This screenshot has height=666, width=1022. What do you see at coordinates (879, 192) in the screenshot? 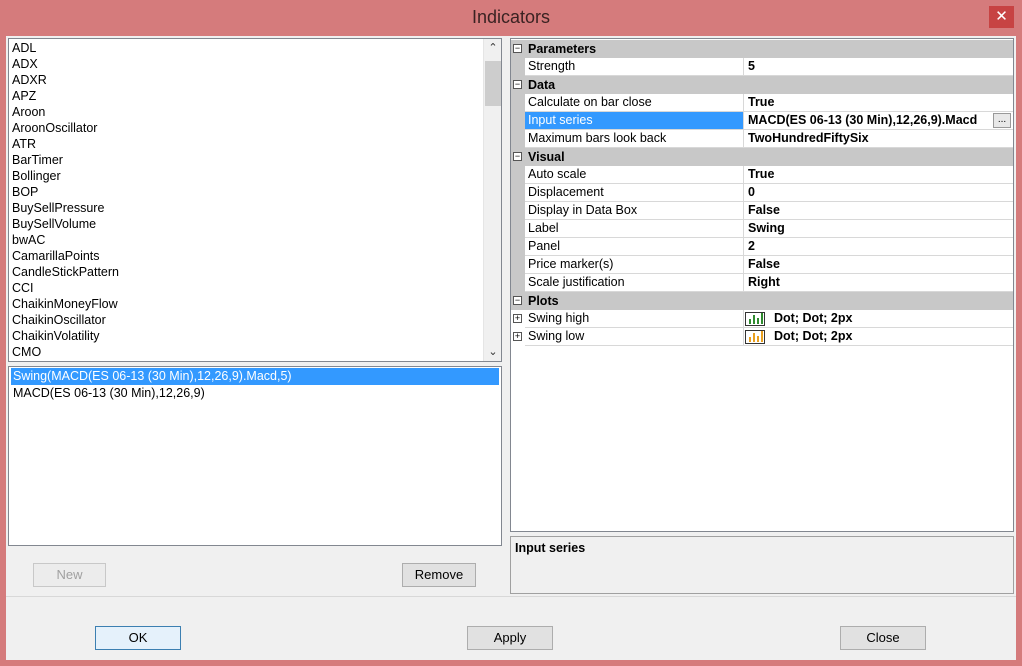
I see `property-value: 0` at bounding box center [879, 192].